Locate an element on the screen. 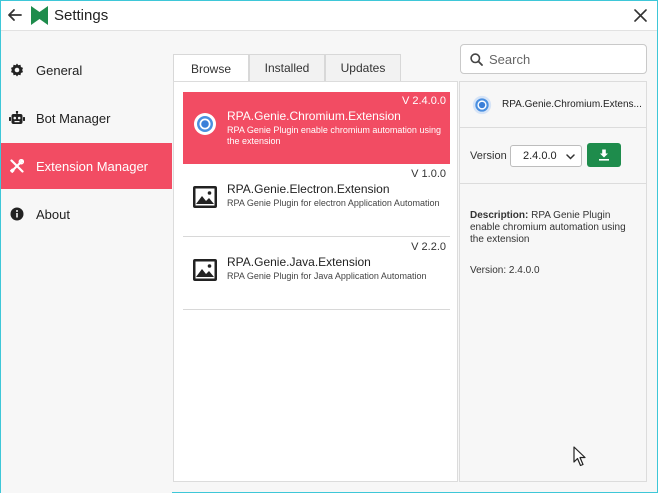 The height and width of the screenshot is (493, 658). close-icon is located at coordinates (640, 15).